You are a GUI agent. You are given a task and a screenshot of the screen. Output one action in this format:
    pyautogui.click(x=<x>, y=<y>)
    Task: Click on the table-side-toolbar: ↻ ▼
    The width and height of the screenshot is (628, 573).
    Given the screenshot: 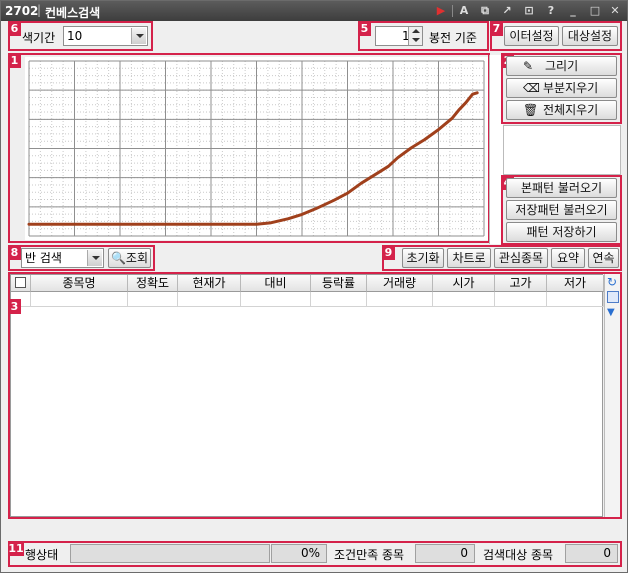 What is the action you would take?
    pyautogui.click(x=612, y=395)
    